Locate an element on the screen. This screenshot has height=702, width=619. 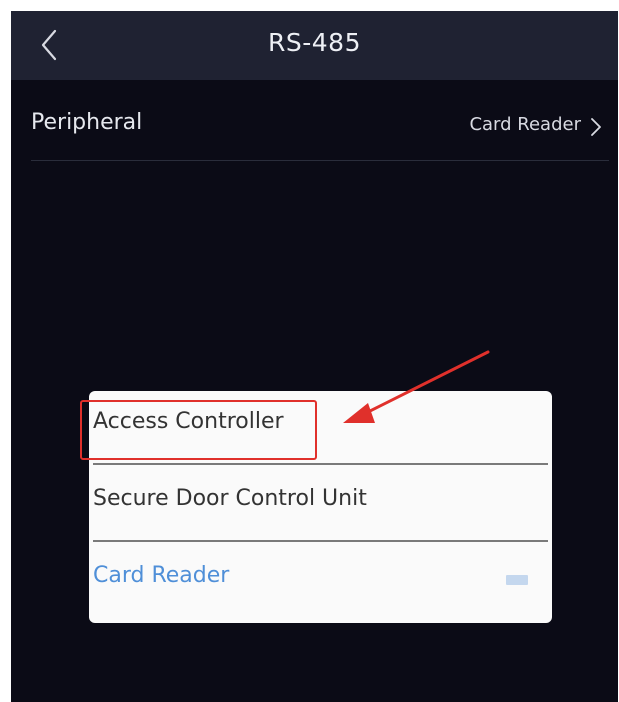
option-access-controller: Access Controller is located at coordinates (320, 429).